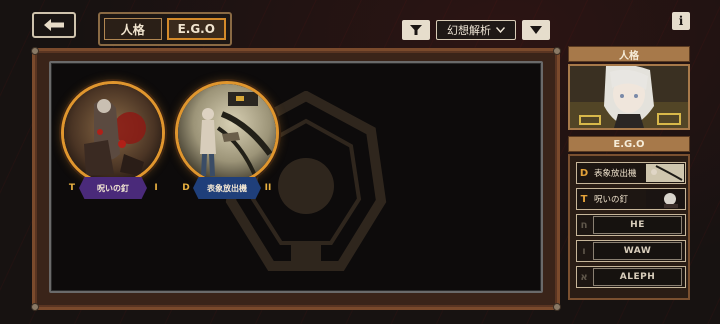  I want to click on ego-slot-he: ח HE, so click(631, 225).